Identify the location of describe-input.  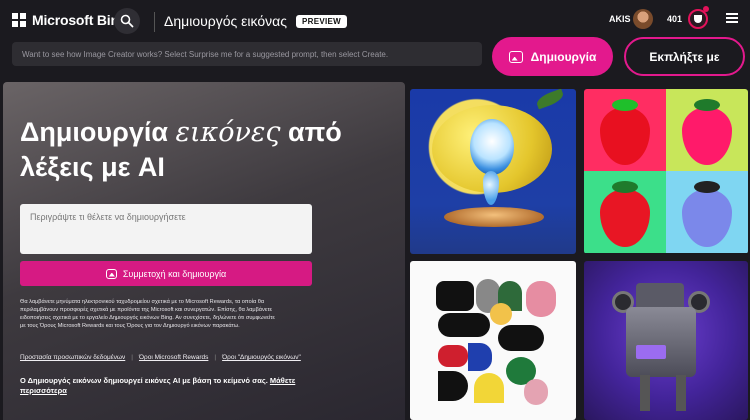
(166, 229).